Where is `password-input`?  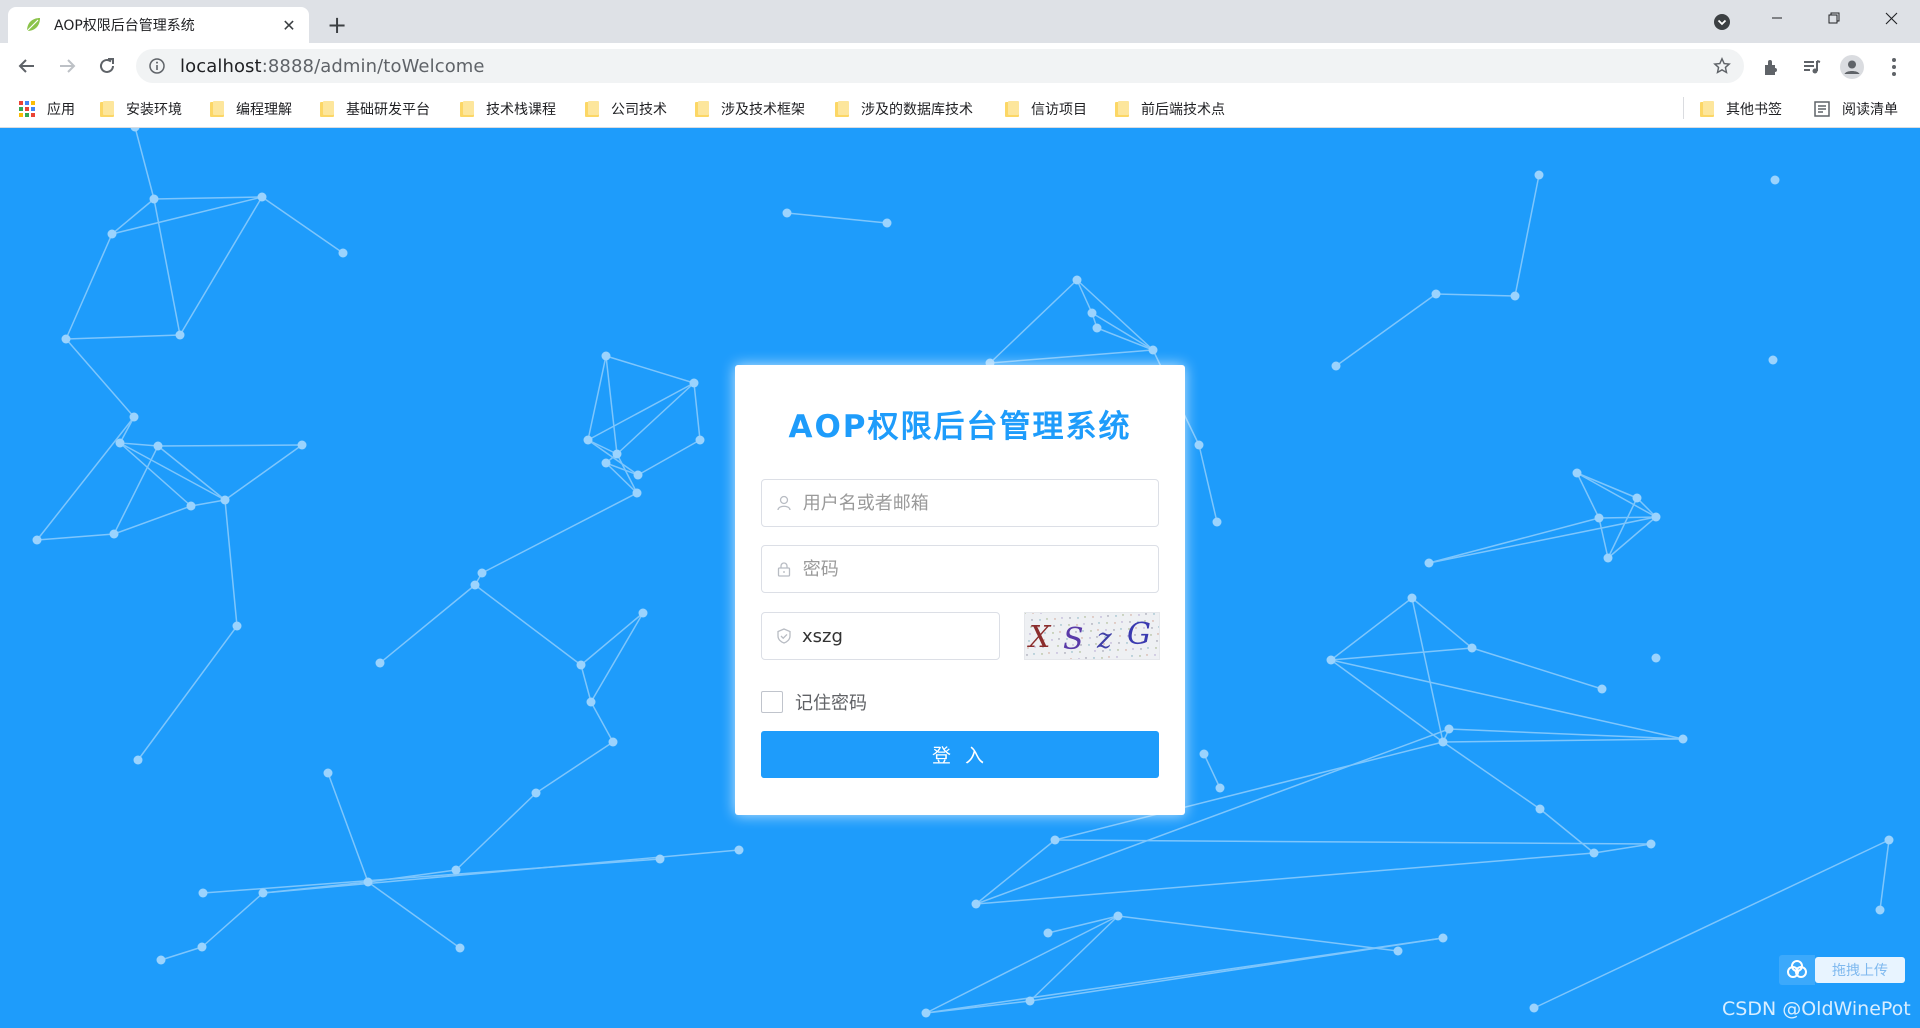
password-input is located at coordinates (980, 569).